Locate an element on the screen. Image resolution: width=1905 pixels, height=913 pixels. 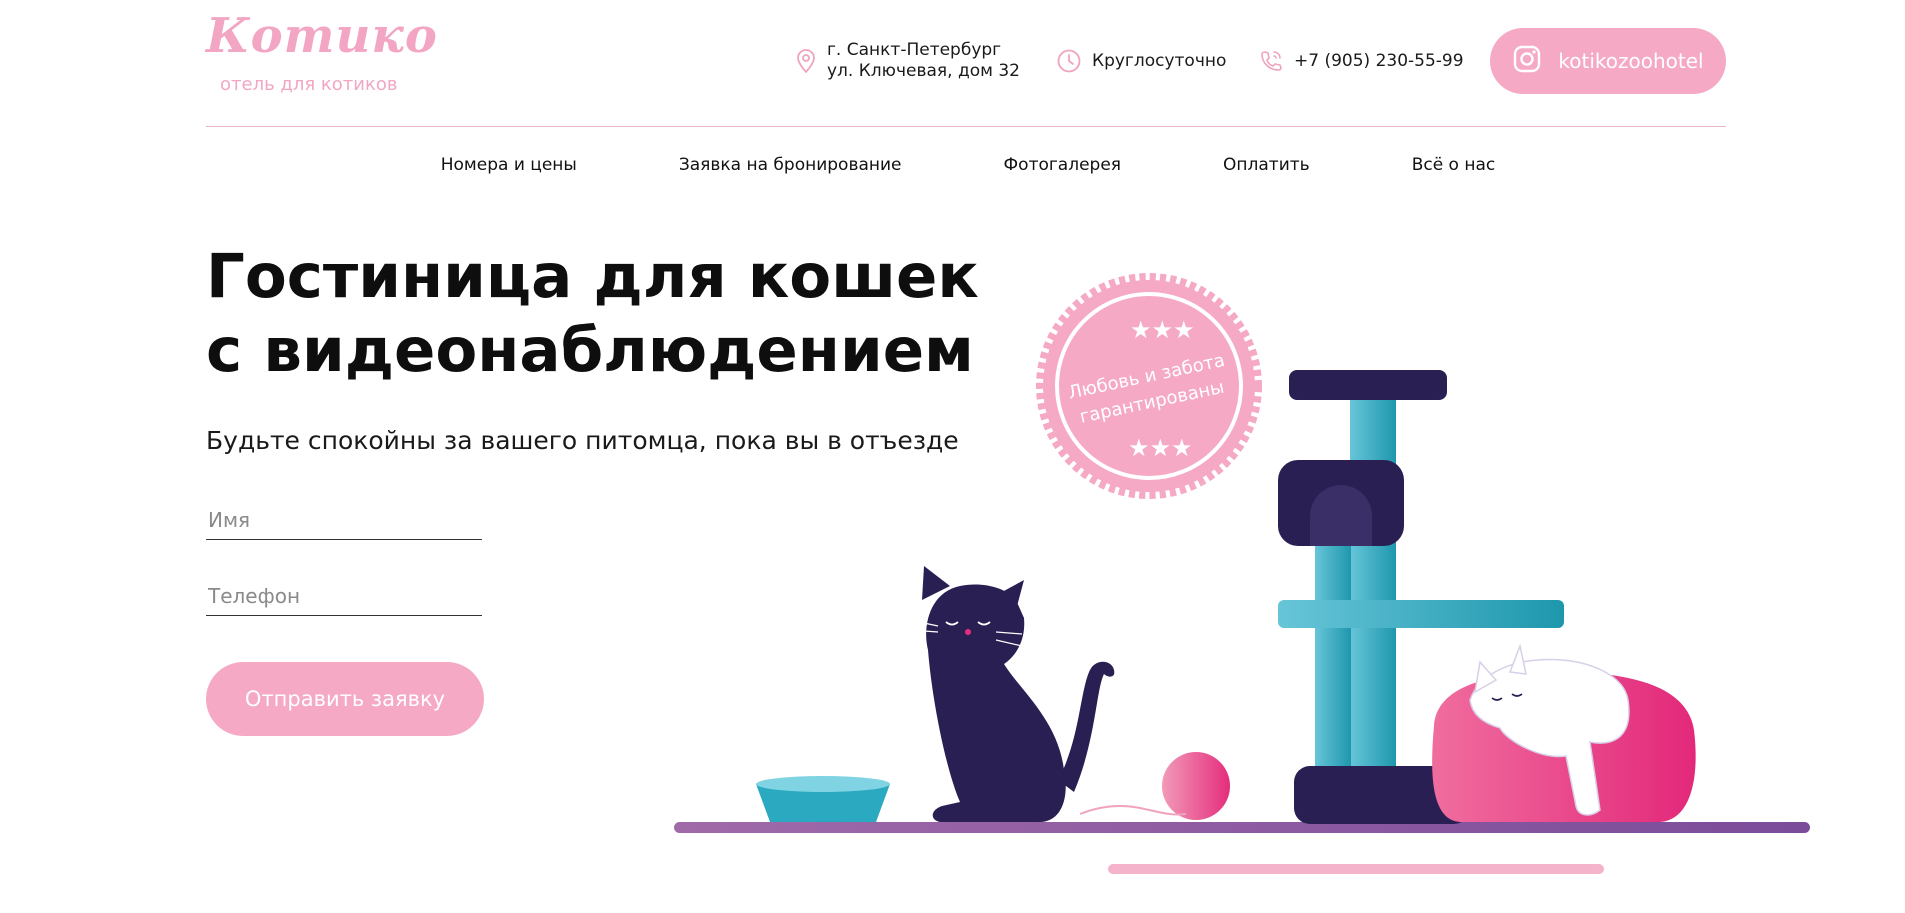
clock-icon is located at coordinates (1069, 61).